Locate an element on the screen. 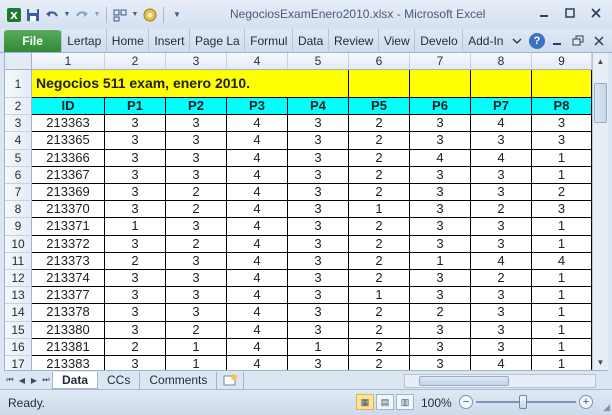 The image size is (612, 415). page-break-view-icon: ▥ is located at coordinates (405, 402).